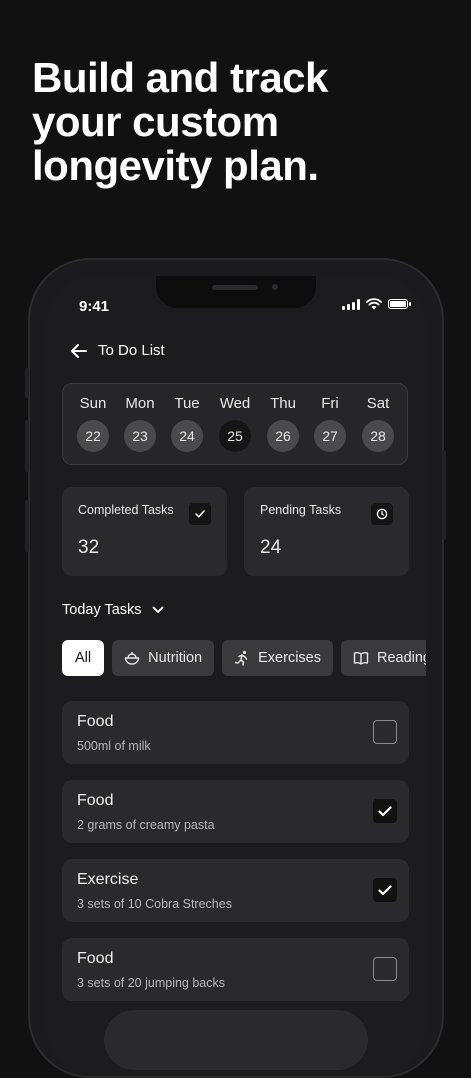 The height and width of the screenshot is (1078, 471). Describe the element at coordinates (94, 306) in the screenshot. I see `status-time: 9:41` at that location.